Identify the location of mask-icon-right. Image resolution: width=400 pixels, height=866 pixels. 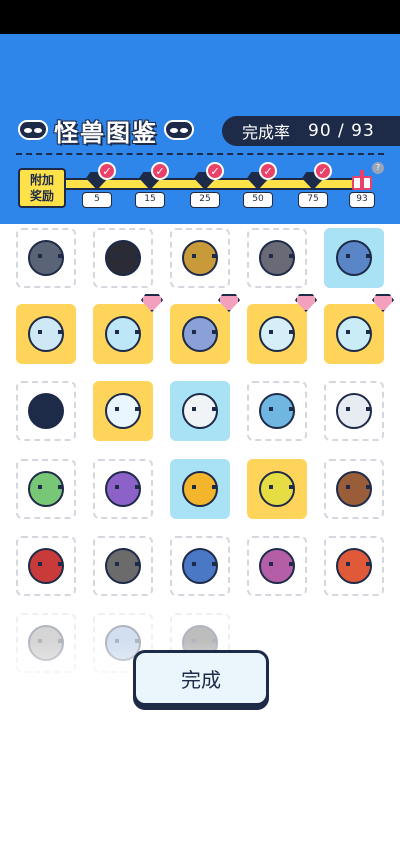
(179, 130).